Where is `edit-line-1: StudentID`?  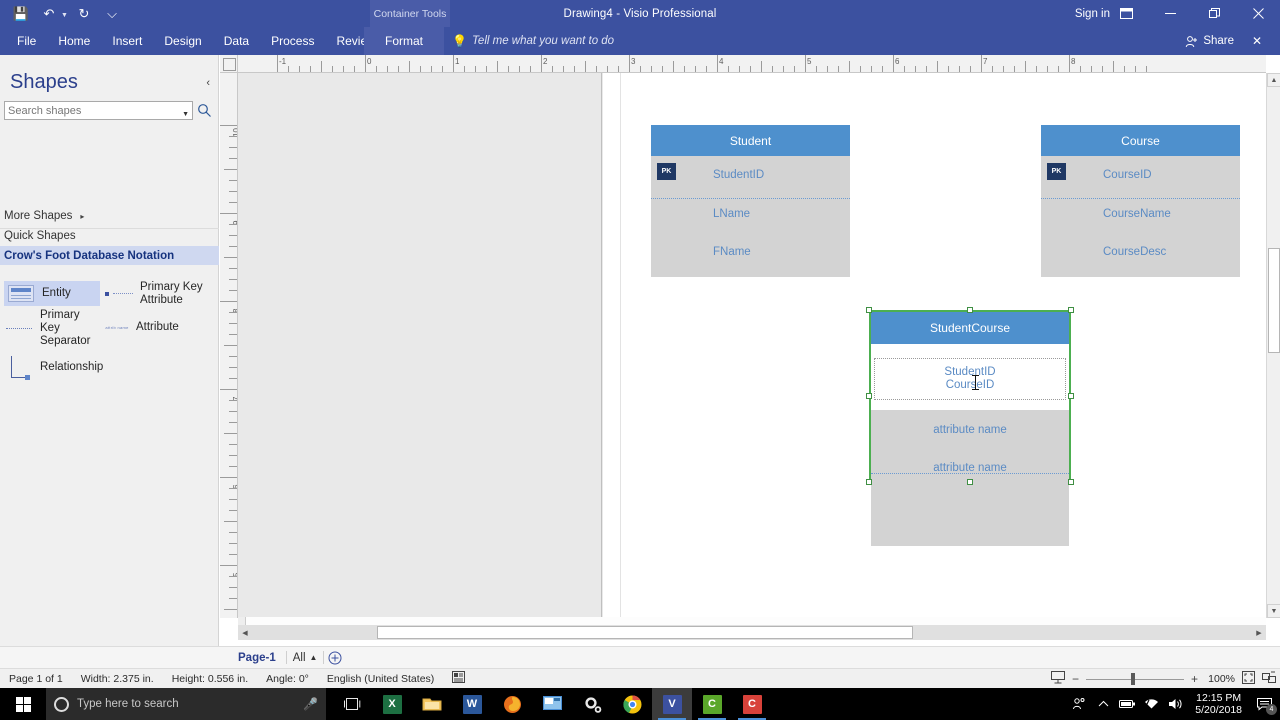
edit-line-1: StudentID is located at coordinates (970, 371).